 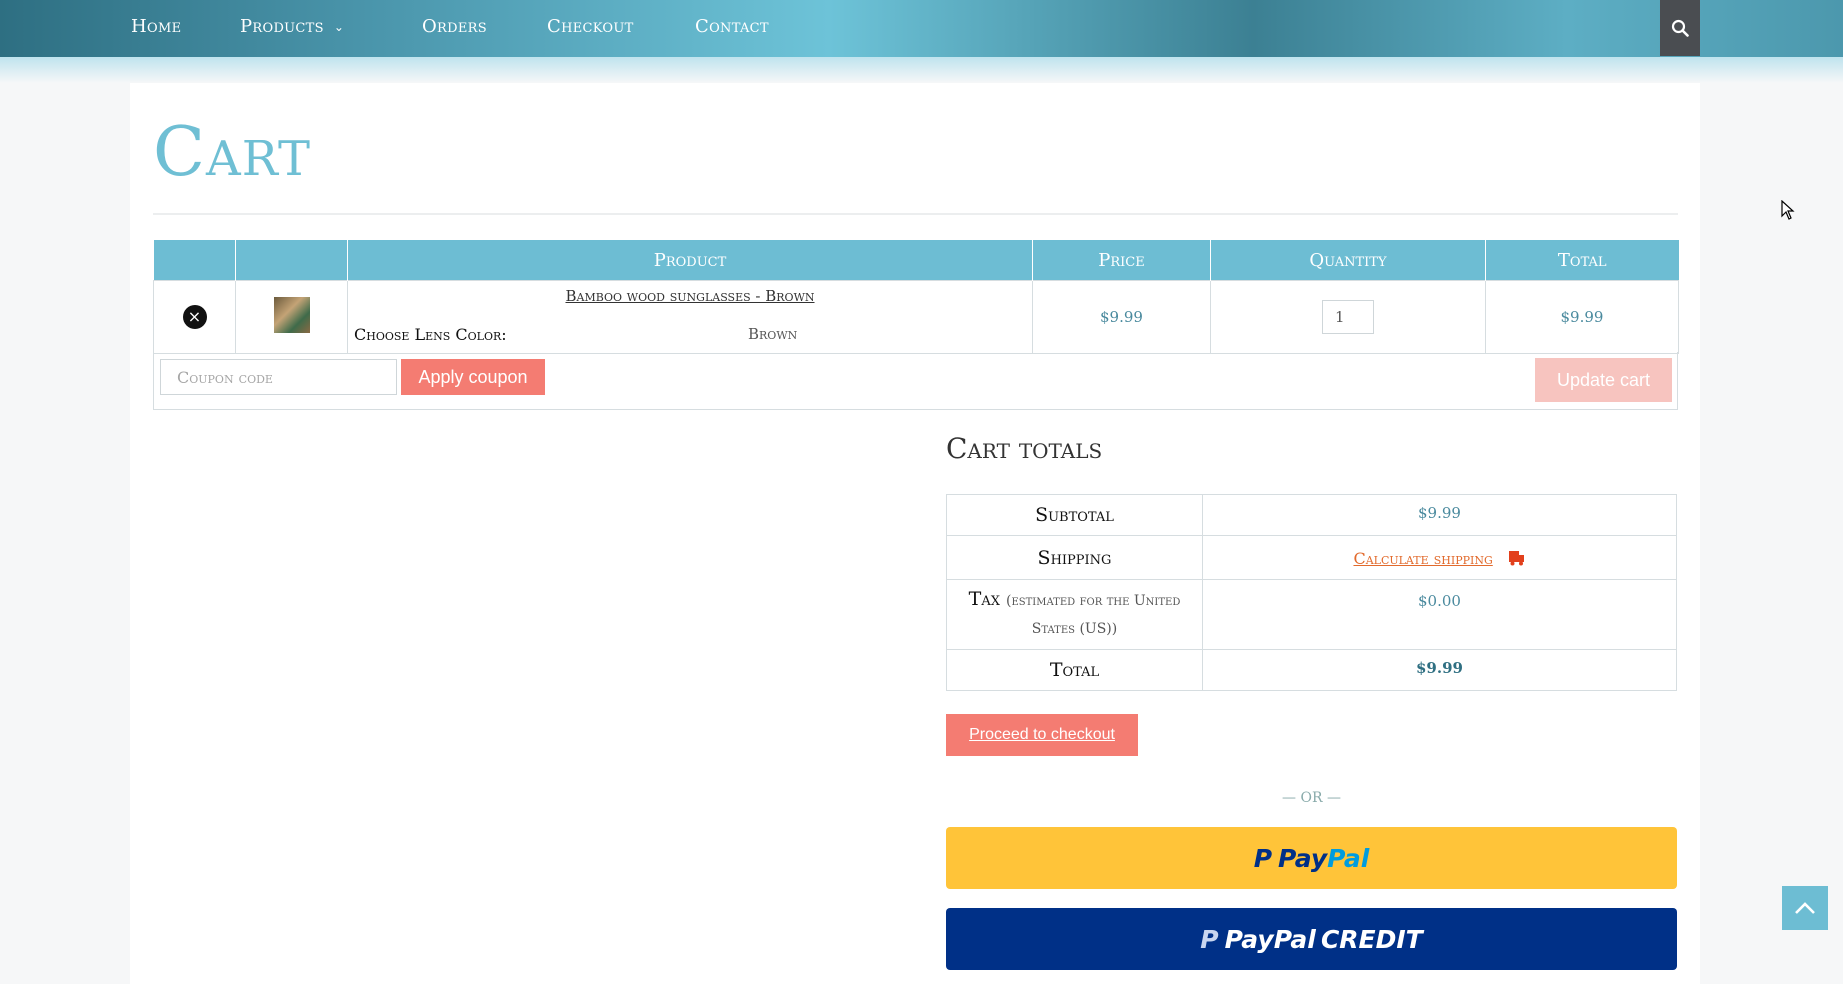 I want to click on nav-contact-label: Contact, so click(x=732, y=26).